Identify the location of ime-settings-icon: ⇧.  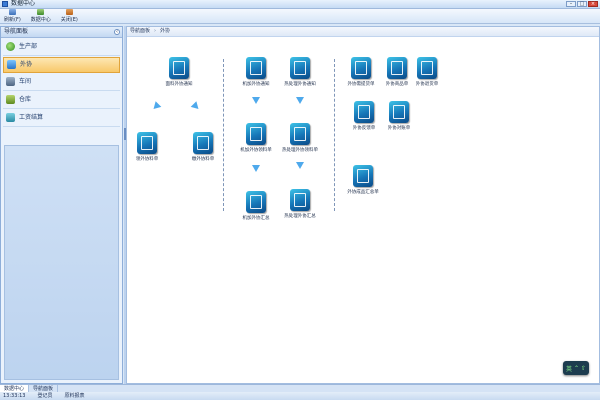
(583, 368).